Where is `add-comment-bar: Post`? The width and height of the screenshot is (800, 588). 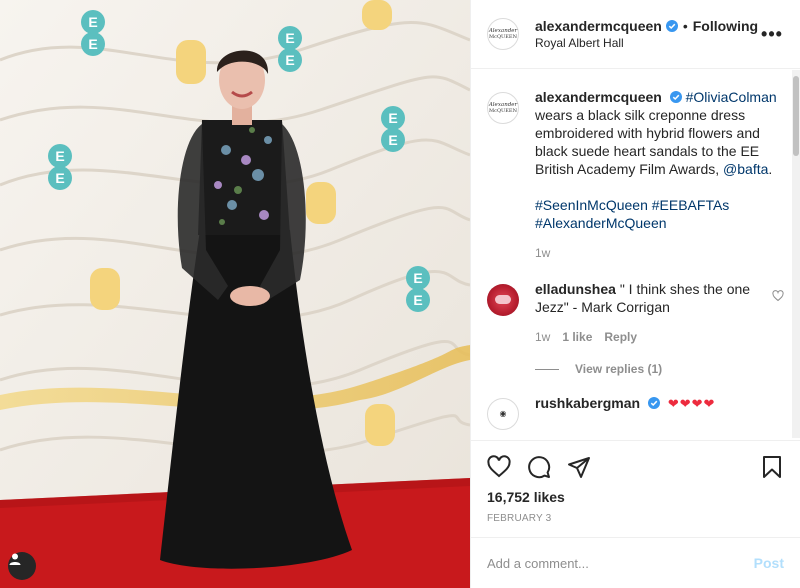 add-comment-bar: Post is located at coordinates (635, 562).